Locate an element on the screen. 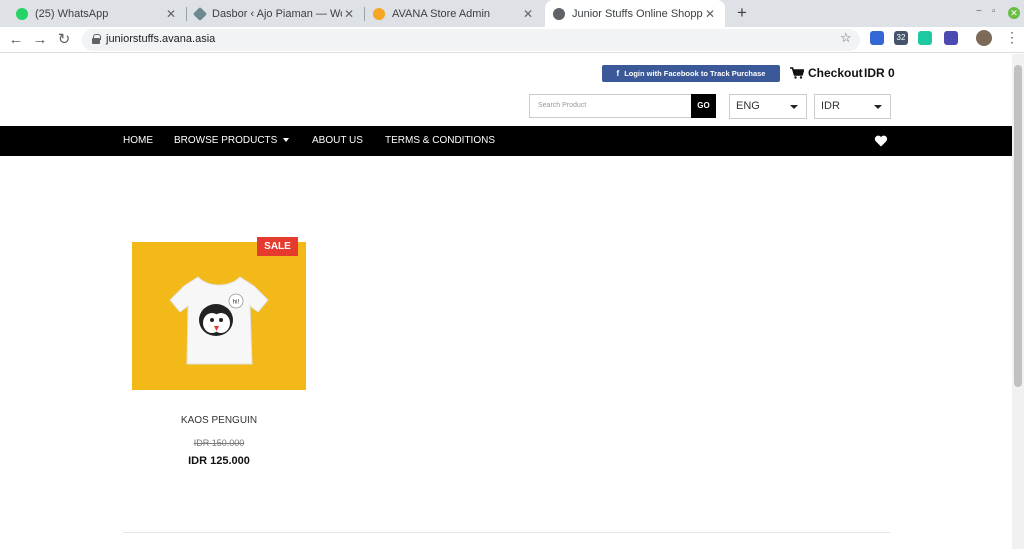  extension-badge-icon: 32 is located at coordinates (901, 38).